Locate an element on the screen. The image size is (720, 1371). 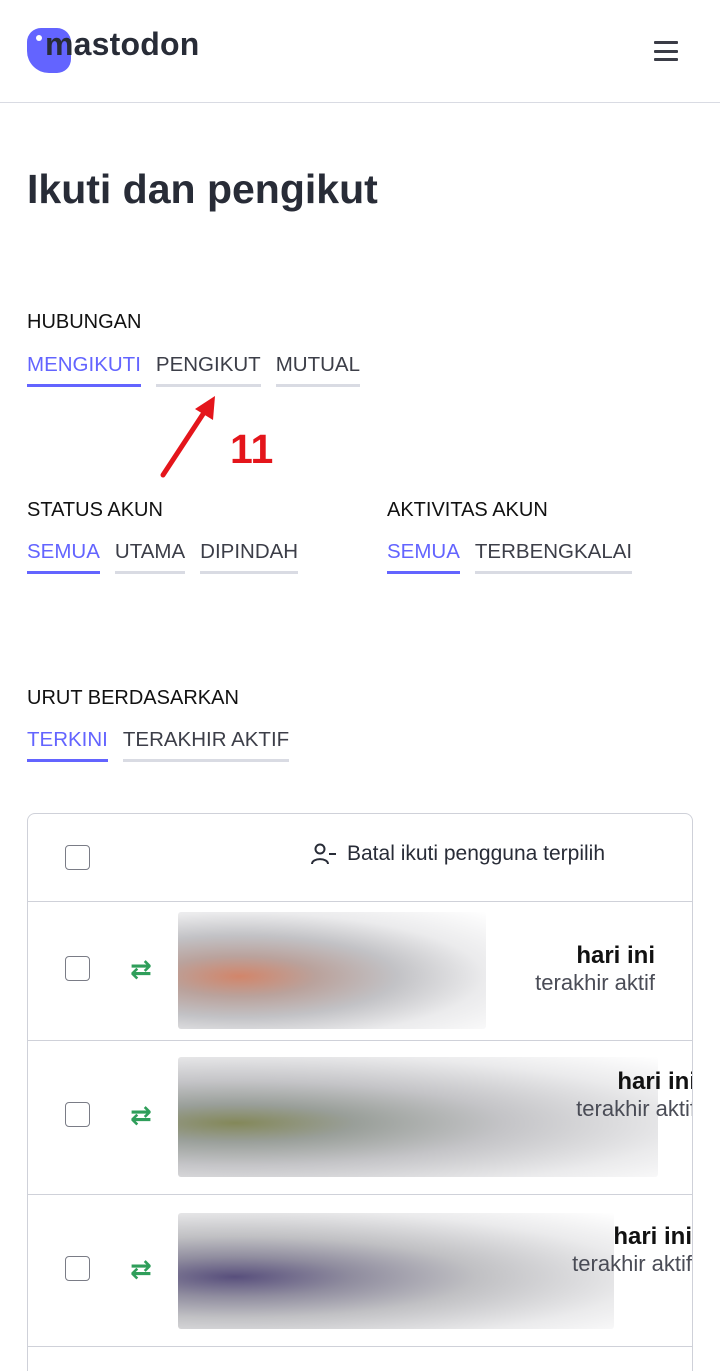
tab-activity-dormant: TERBENGKALAI is located at coordinates (553, 557).